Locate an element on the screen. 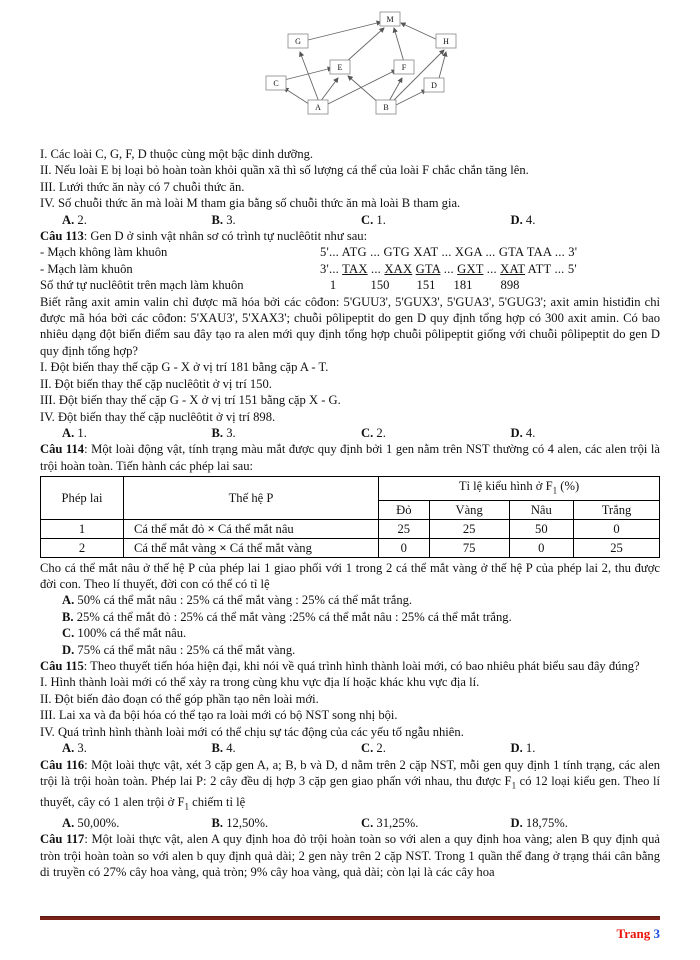  q113-option-a-letter: A. is located at coordinates (68, 432).